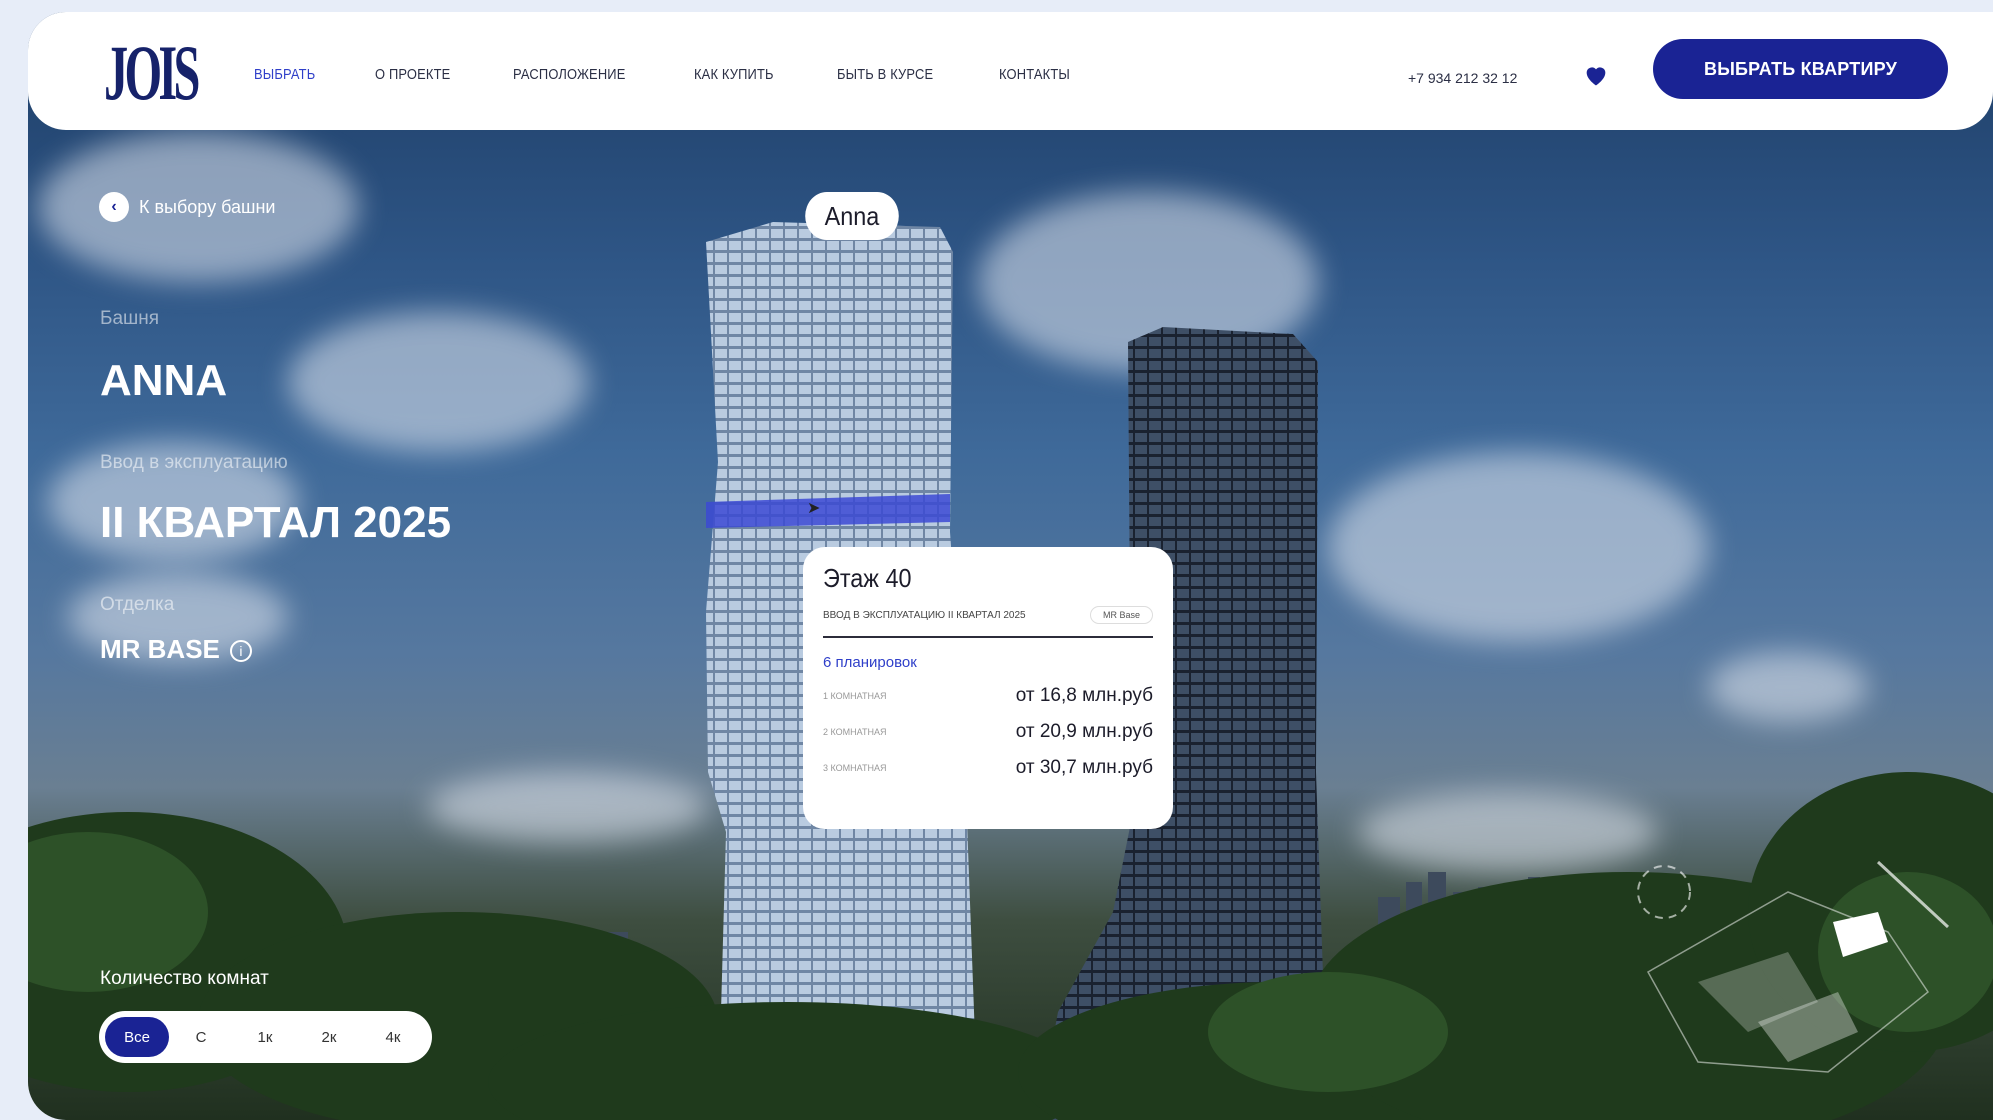  I want to click on delivery-value: II КВАРТАЛ 2025, so click(276, 522).